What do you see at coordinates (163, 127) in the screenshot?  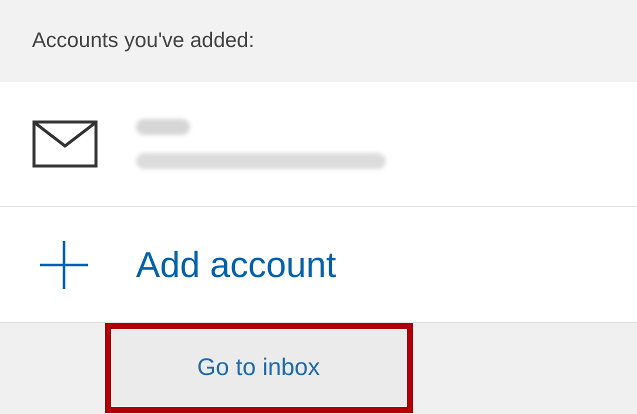 I see `blurred-name` at bounding box center [163, 127].